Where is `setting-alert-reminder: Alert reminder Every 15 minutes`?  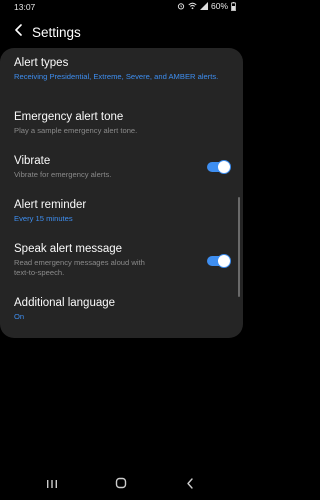
setting-alert-reminder: Alert reminder Every 15 minutes is located at coordinates (121, 211).